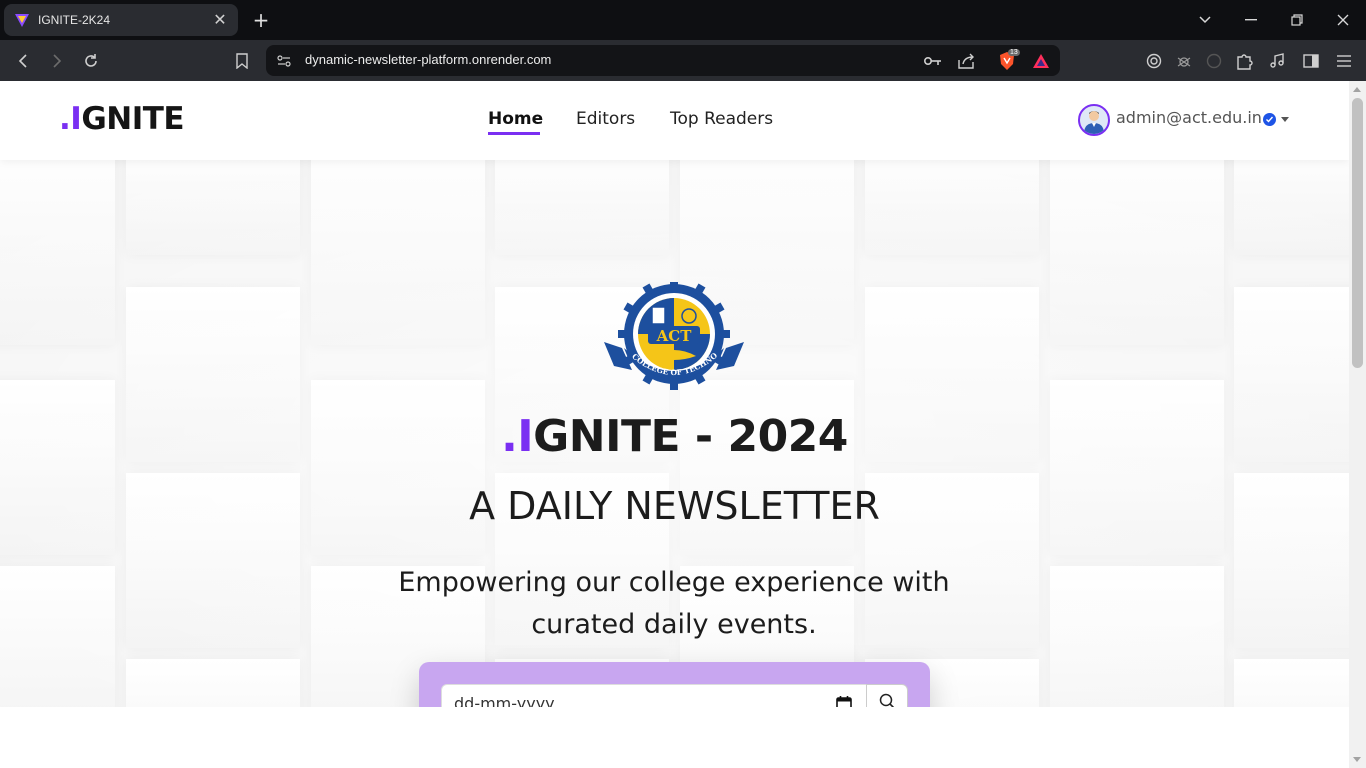  Describe the element at coordinates (1343, 20) in the screenshot. I see `close-window-icon` at that location.